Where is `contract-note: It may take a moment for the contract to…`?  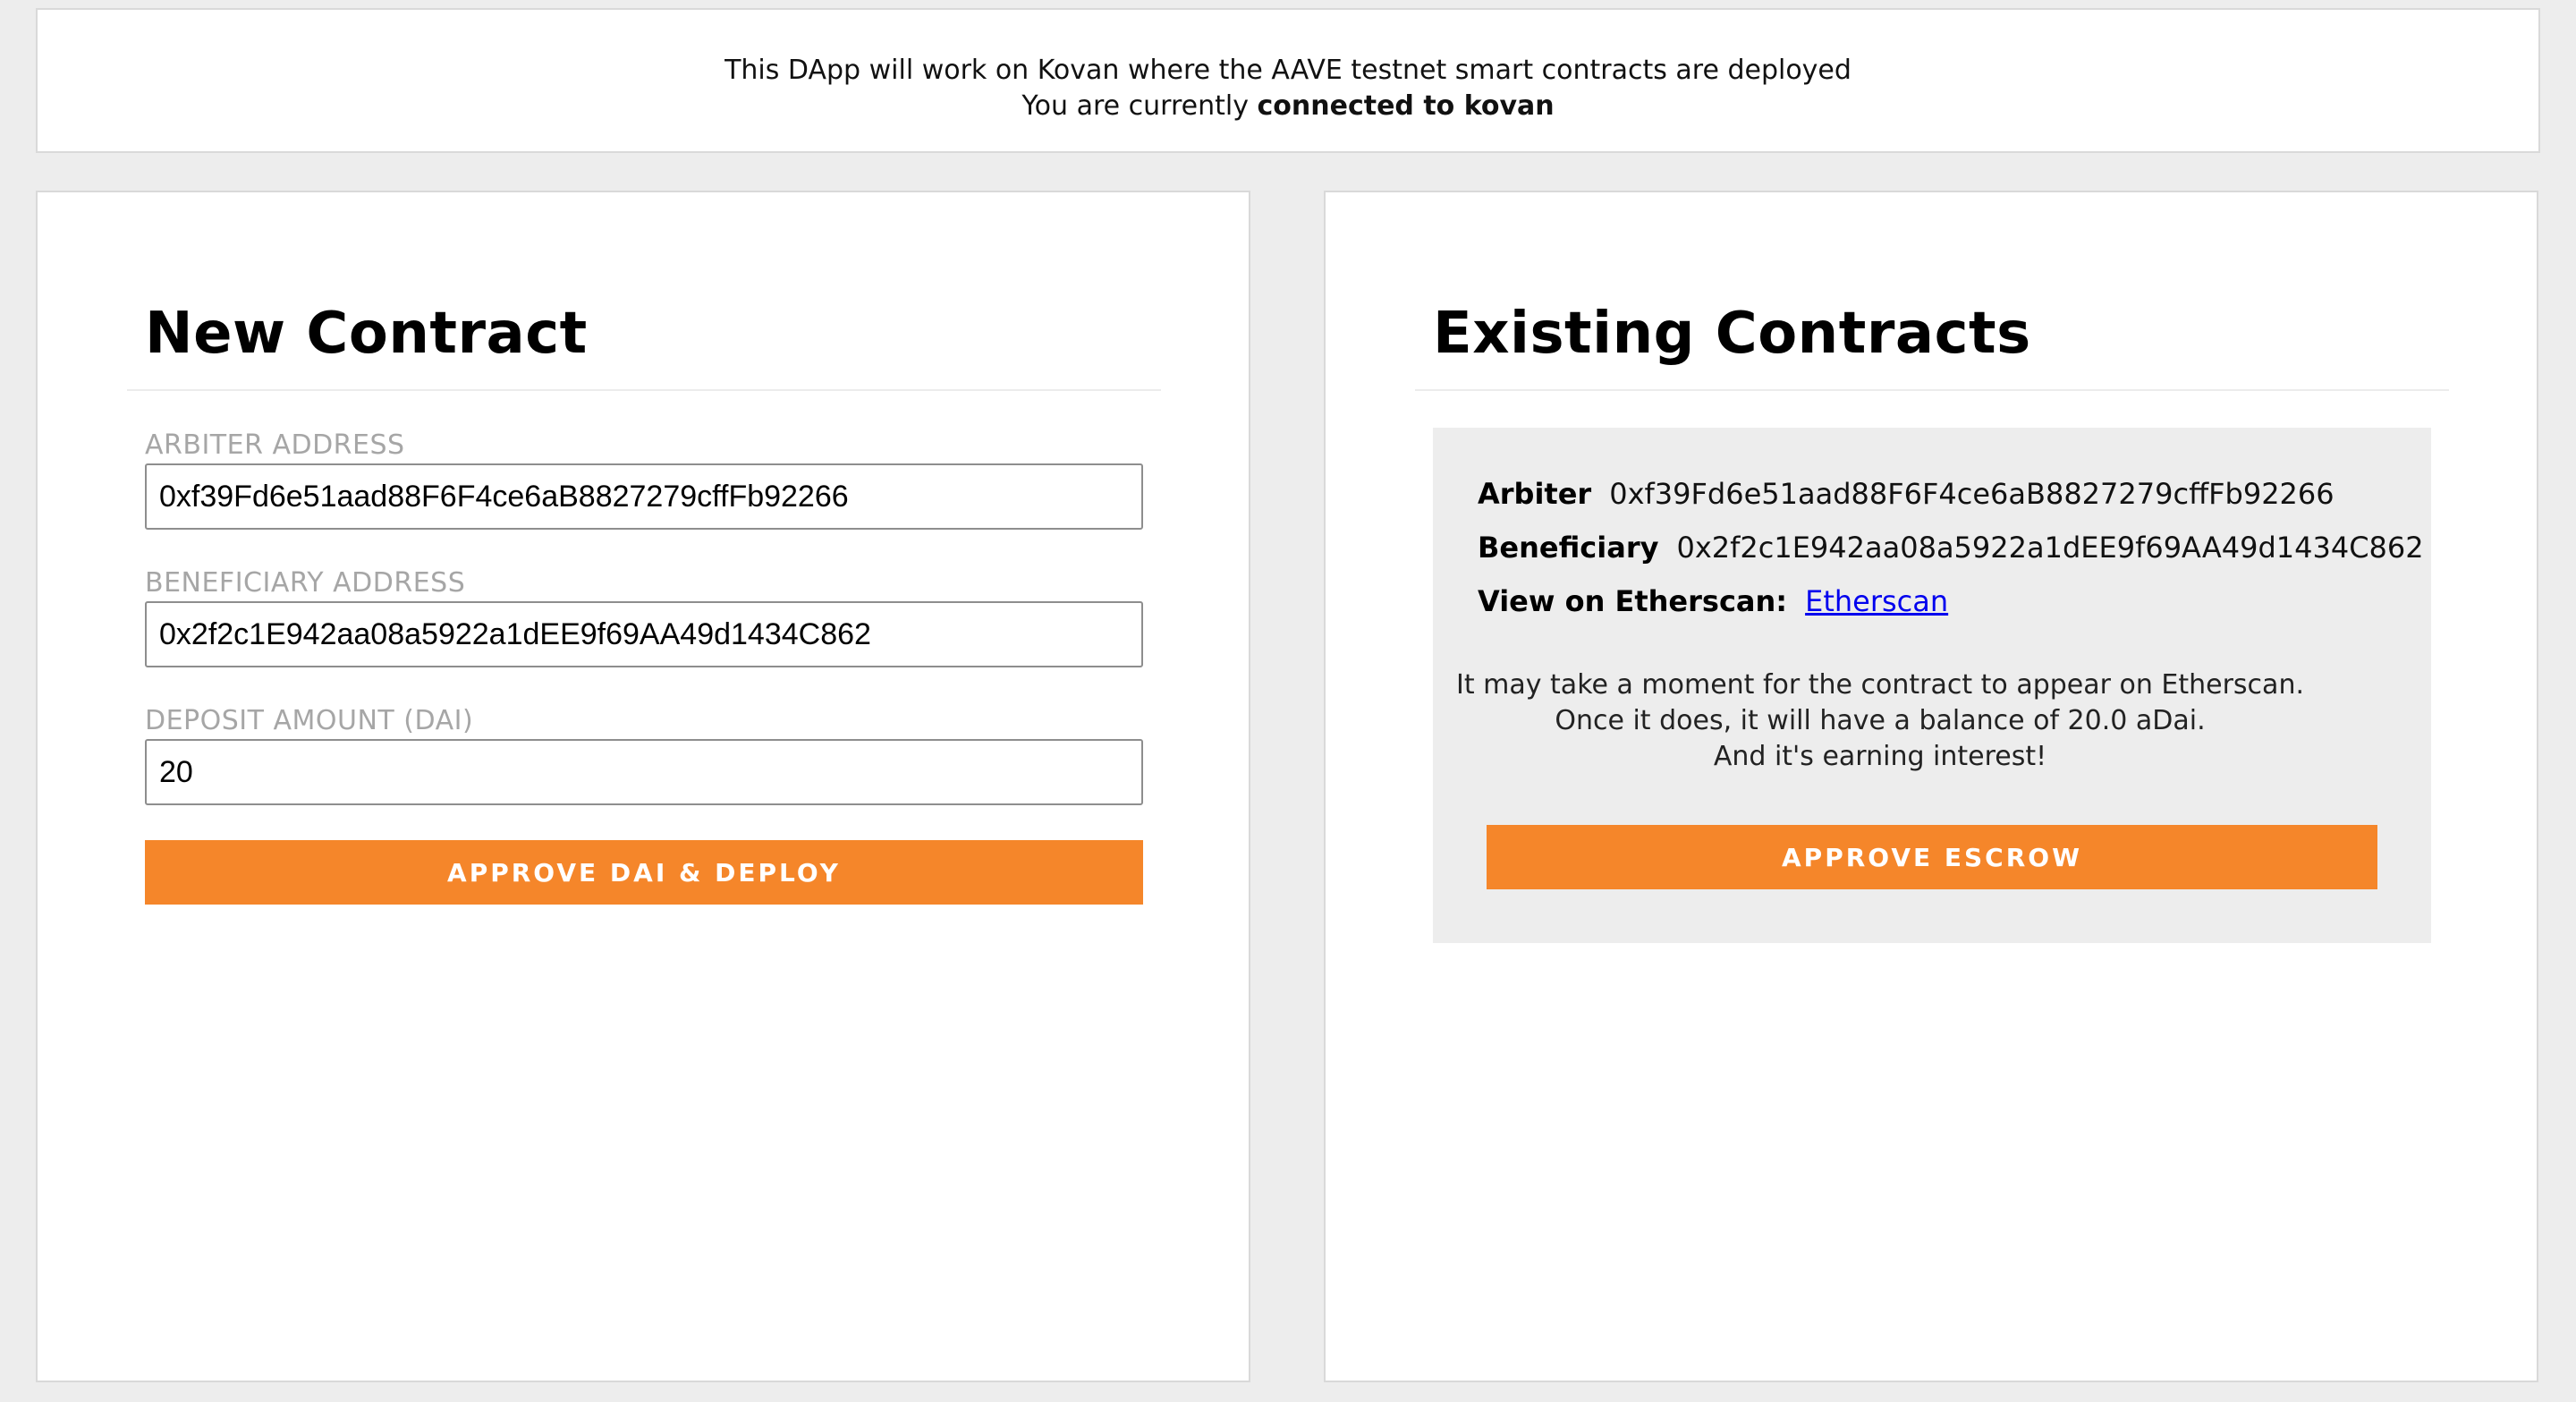 contract-note: It may take a moment for the contract to… is located at coordinates (1880, 721).